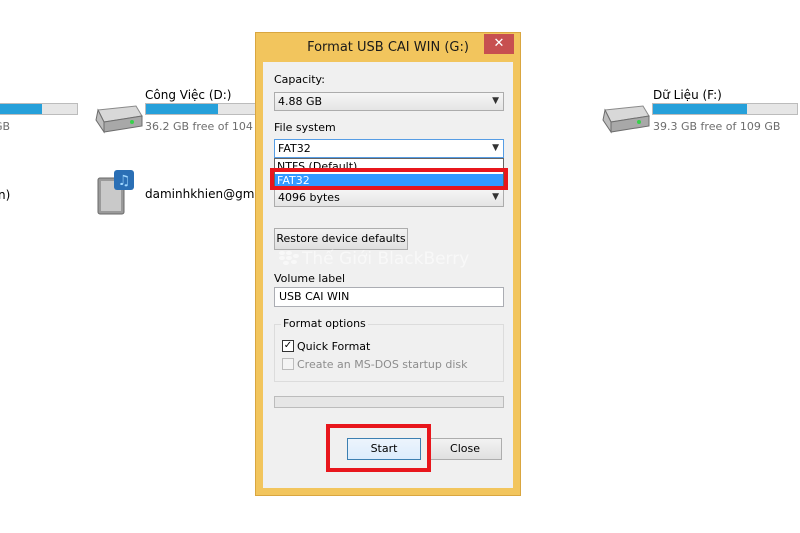  Describe the element at coordinates (334, 346) in the screenshot. I see `quick-format-label: Quick Format` at that location.